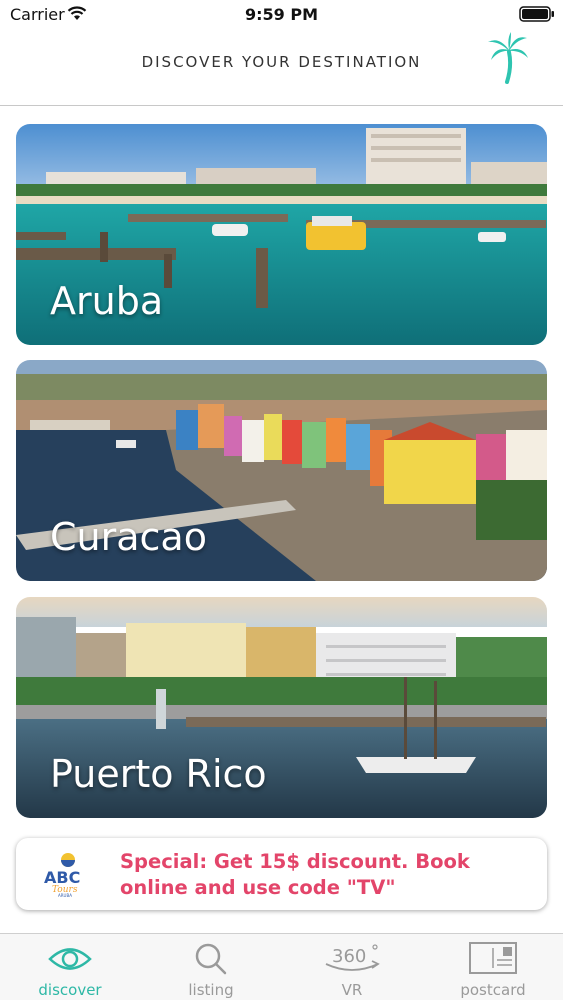 This screenshot has height=1000, width=563. Describe the element at coordinates (70, 990) in the screenshot. I see `tab-label: discover` at that location.